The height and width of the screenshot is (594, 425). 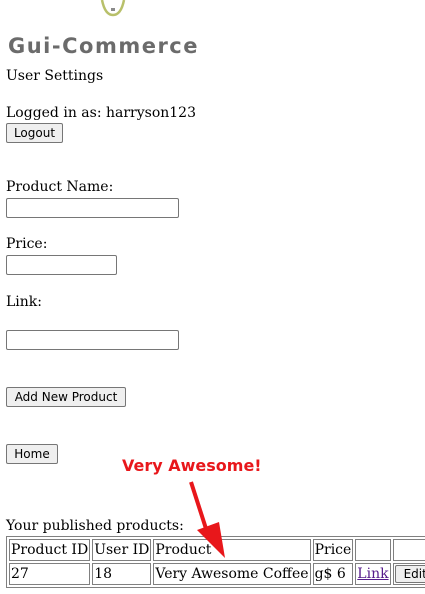 I want to click on column-header: User ID, so click(x=122, y=550).